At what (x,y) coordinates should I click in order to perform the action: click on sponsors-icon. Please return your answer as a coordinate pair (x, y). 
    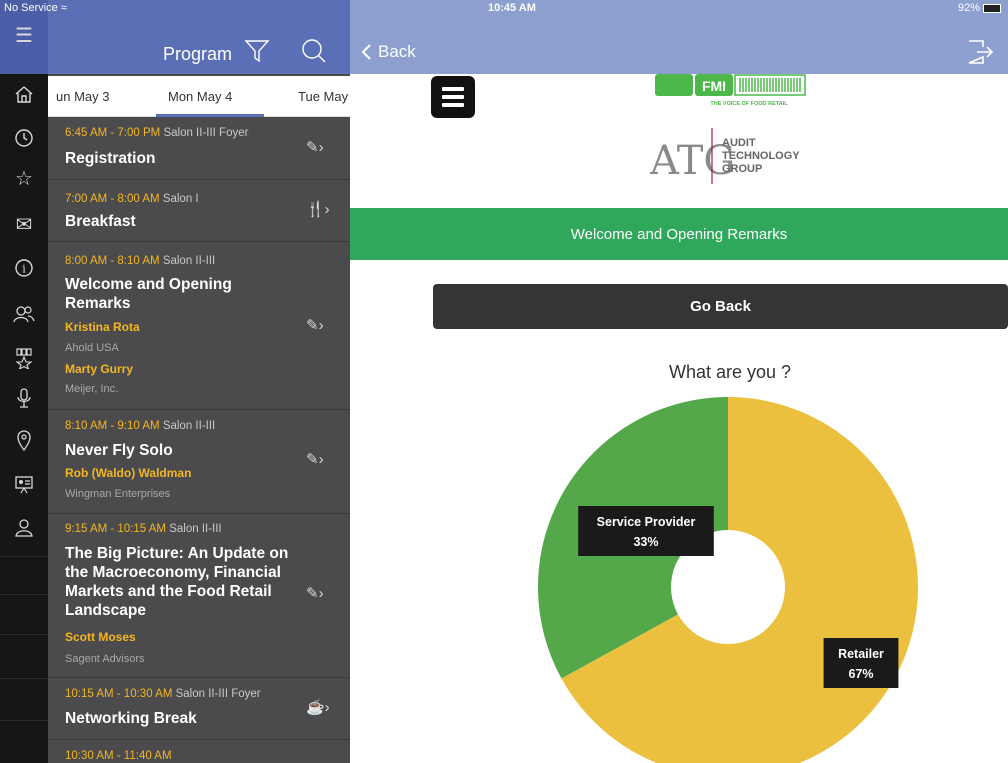
    Looking at the image, I should click on (24, 358).